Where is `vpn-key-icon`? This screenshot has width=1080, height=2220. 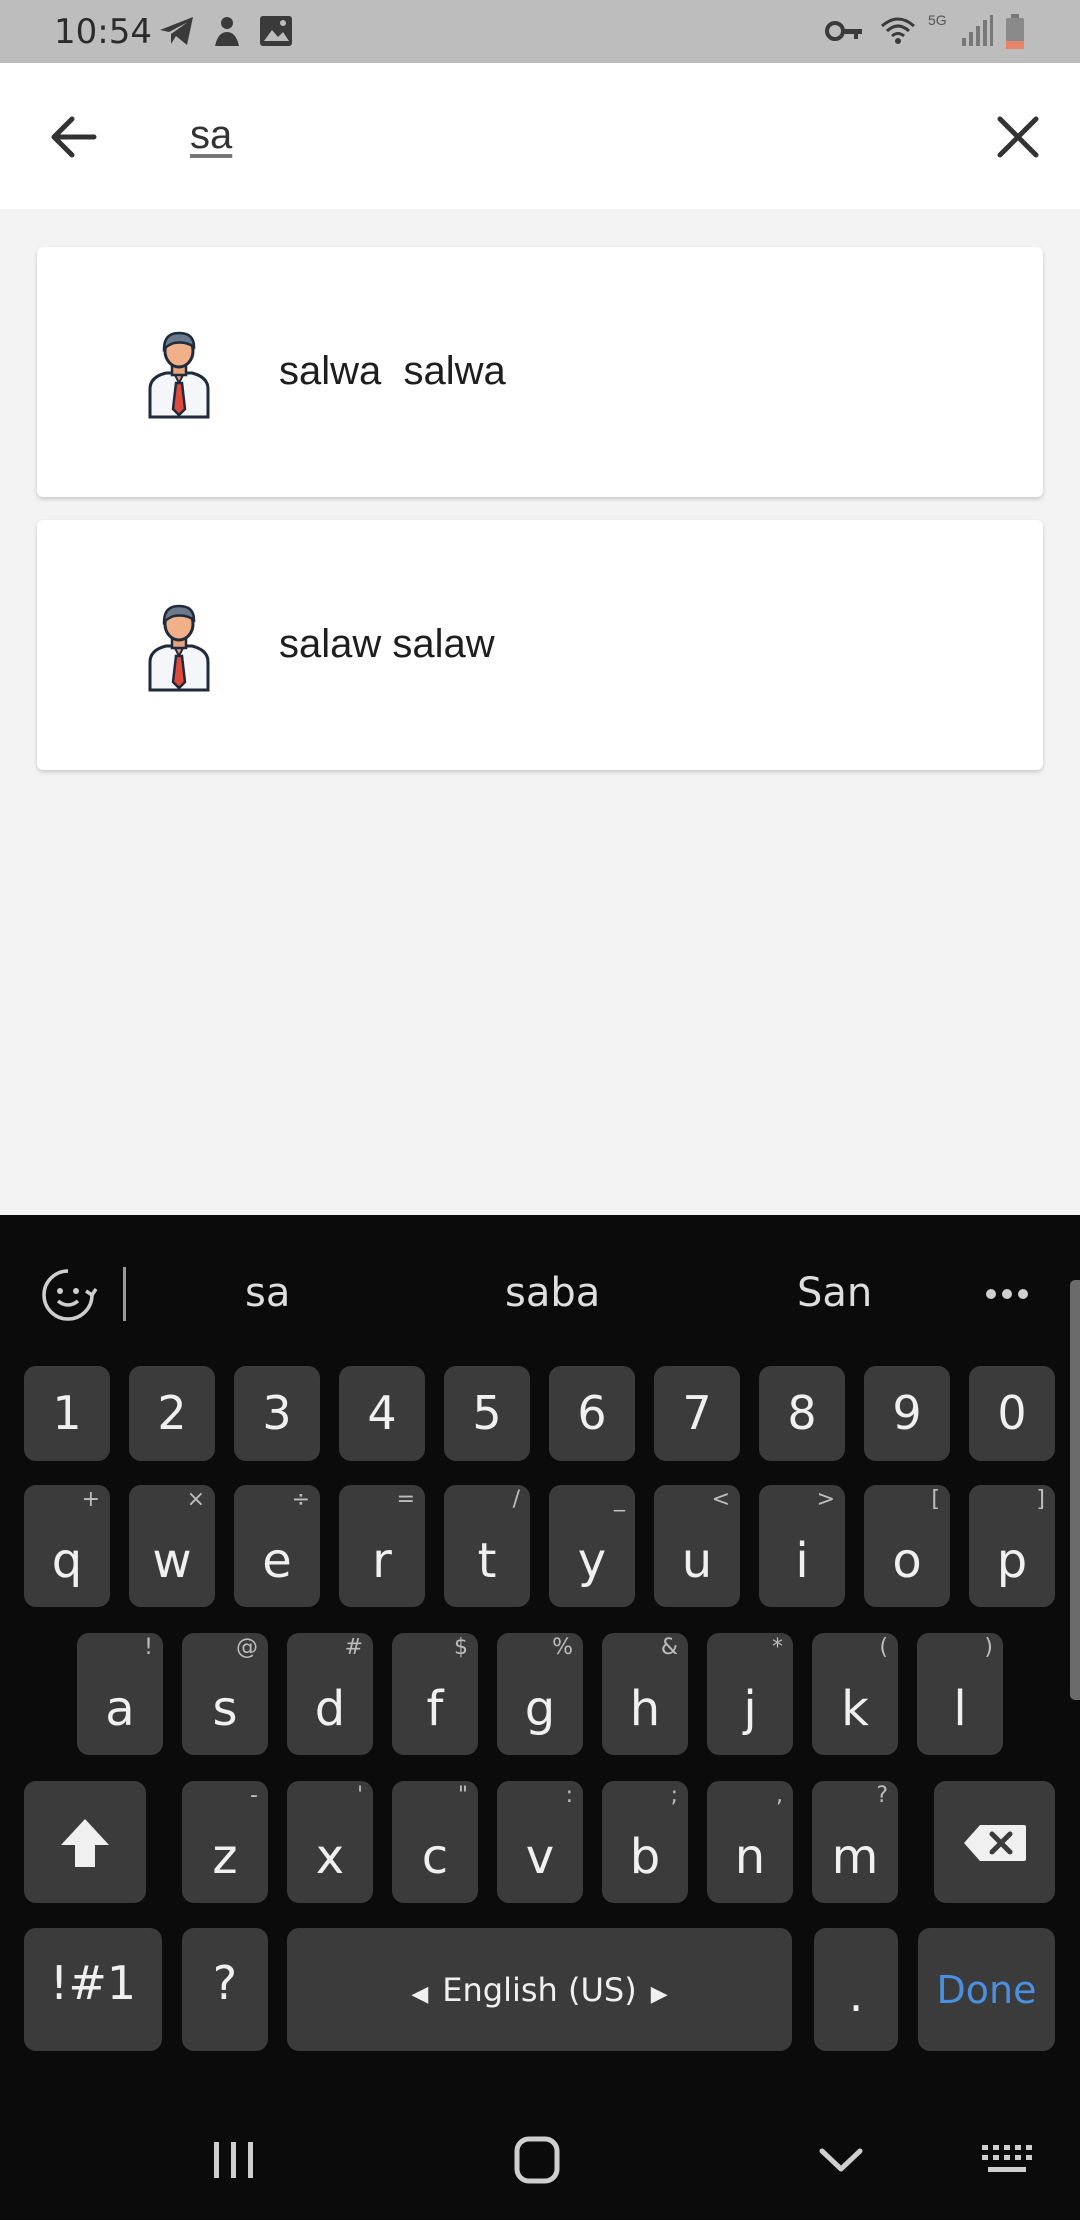 vpn-key-icon is located at coordinates (845, 33).